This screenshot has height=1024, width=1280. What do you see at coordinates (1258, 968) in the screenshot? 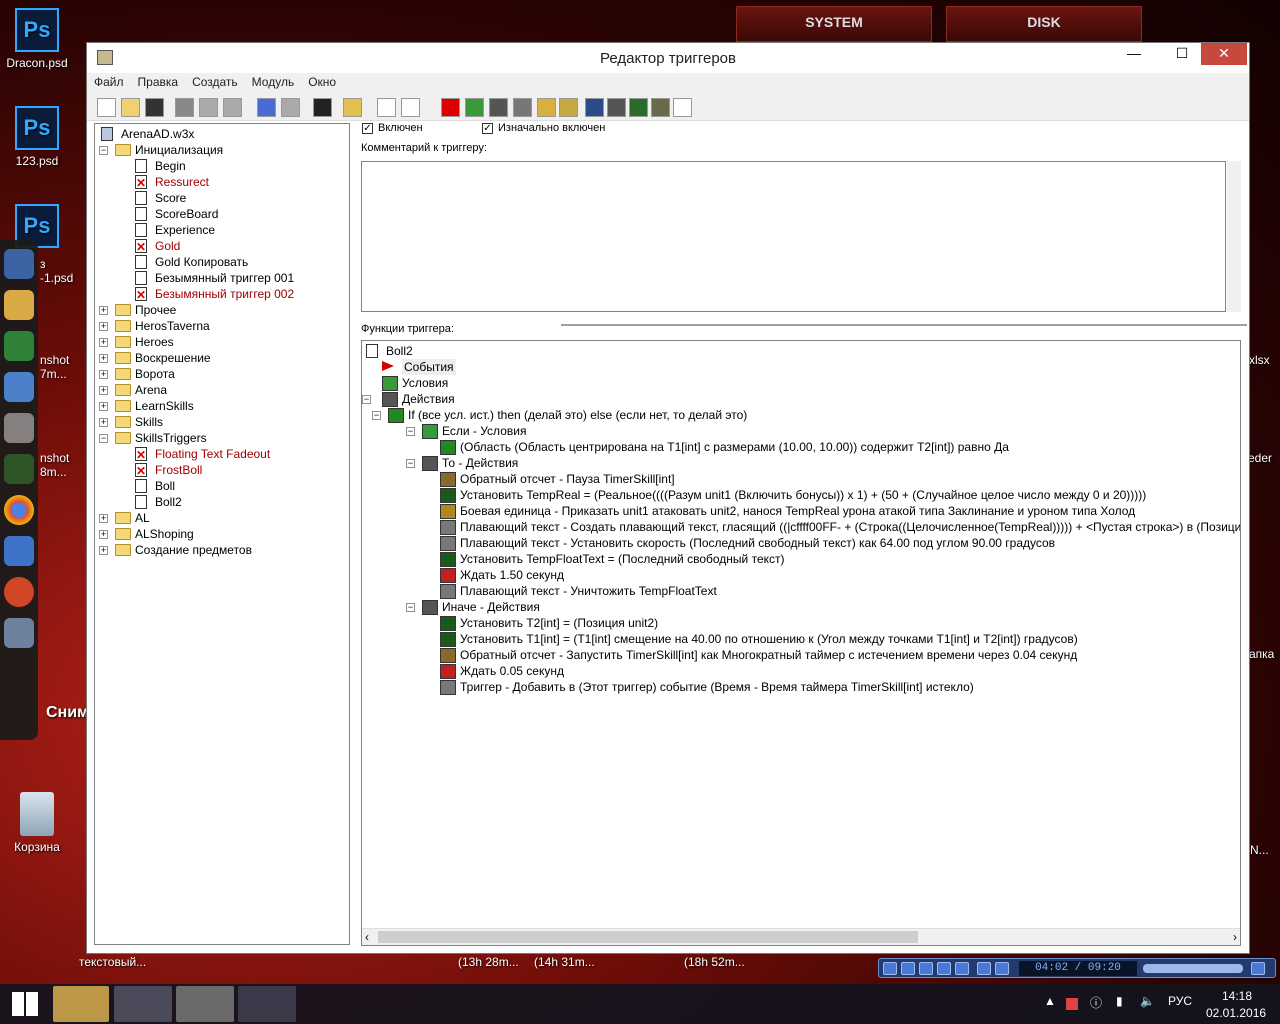
I see `eject-icon` at bounding box center [1258, 968].